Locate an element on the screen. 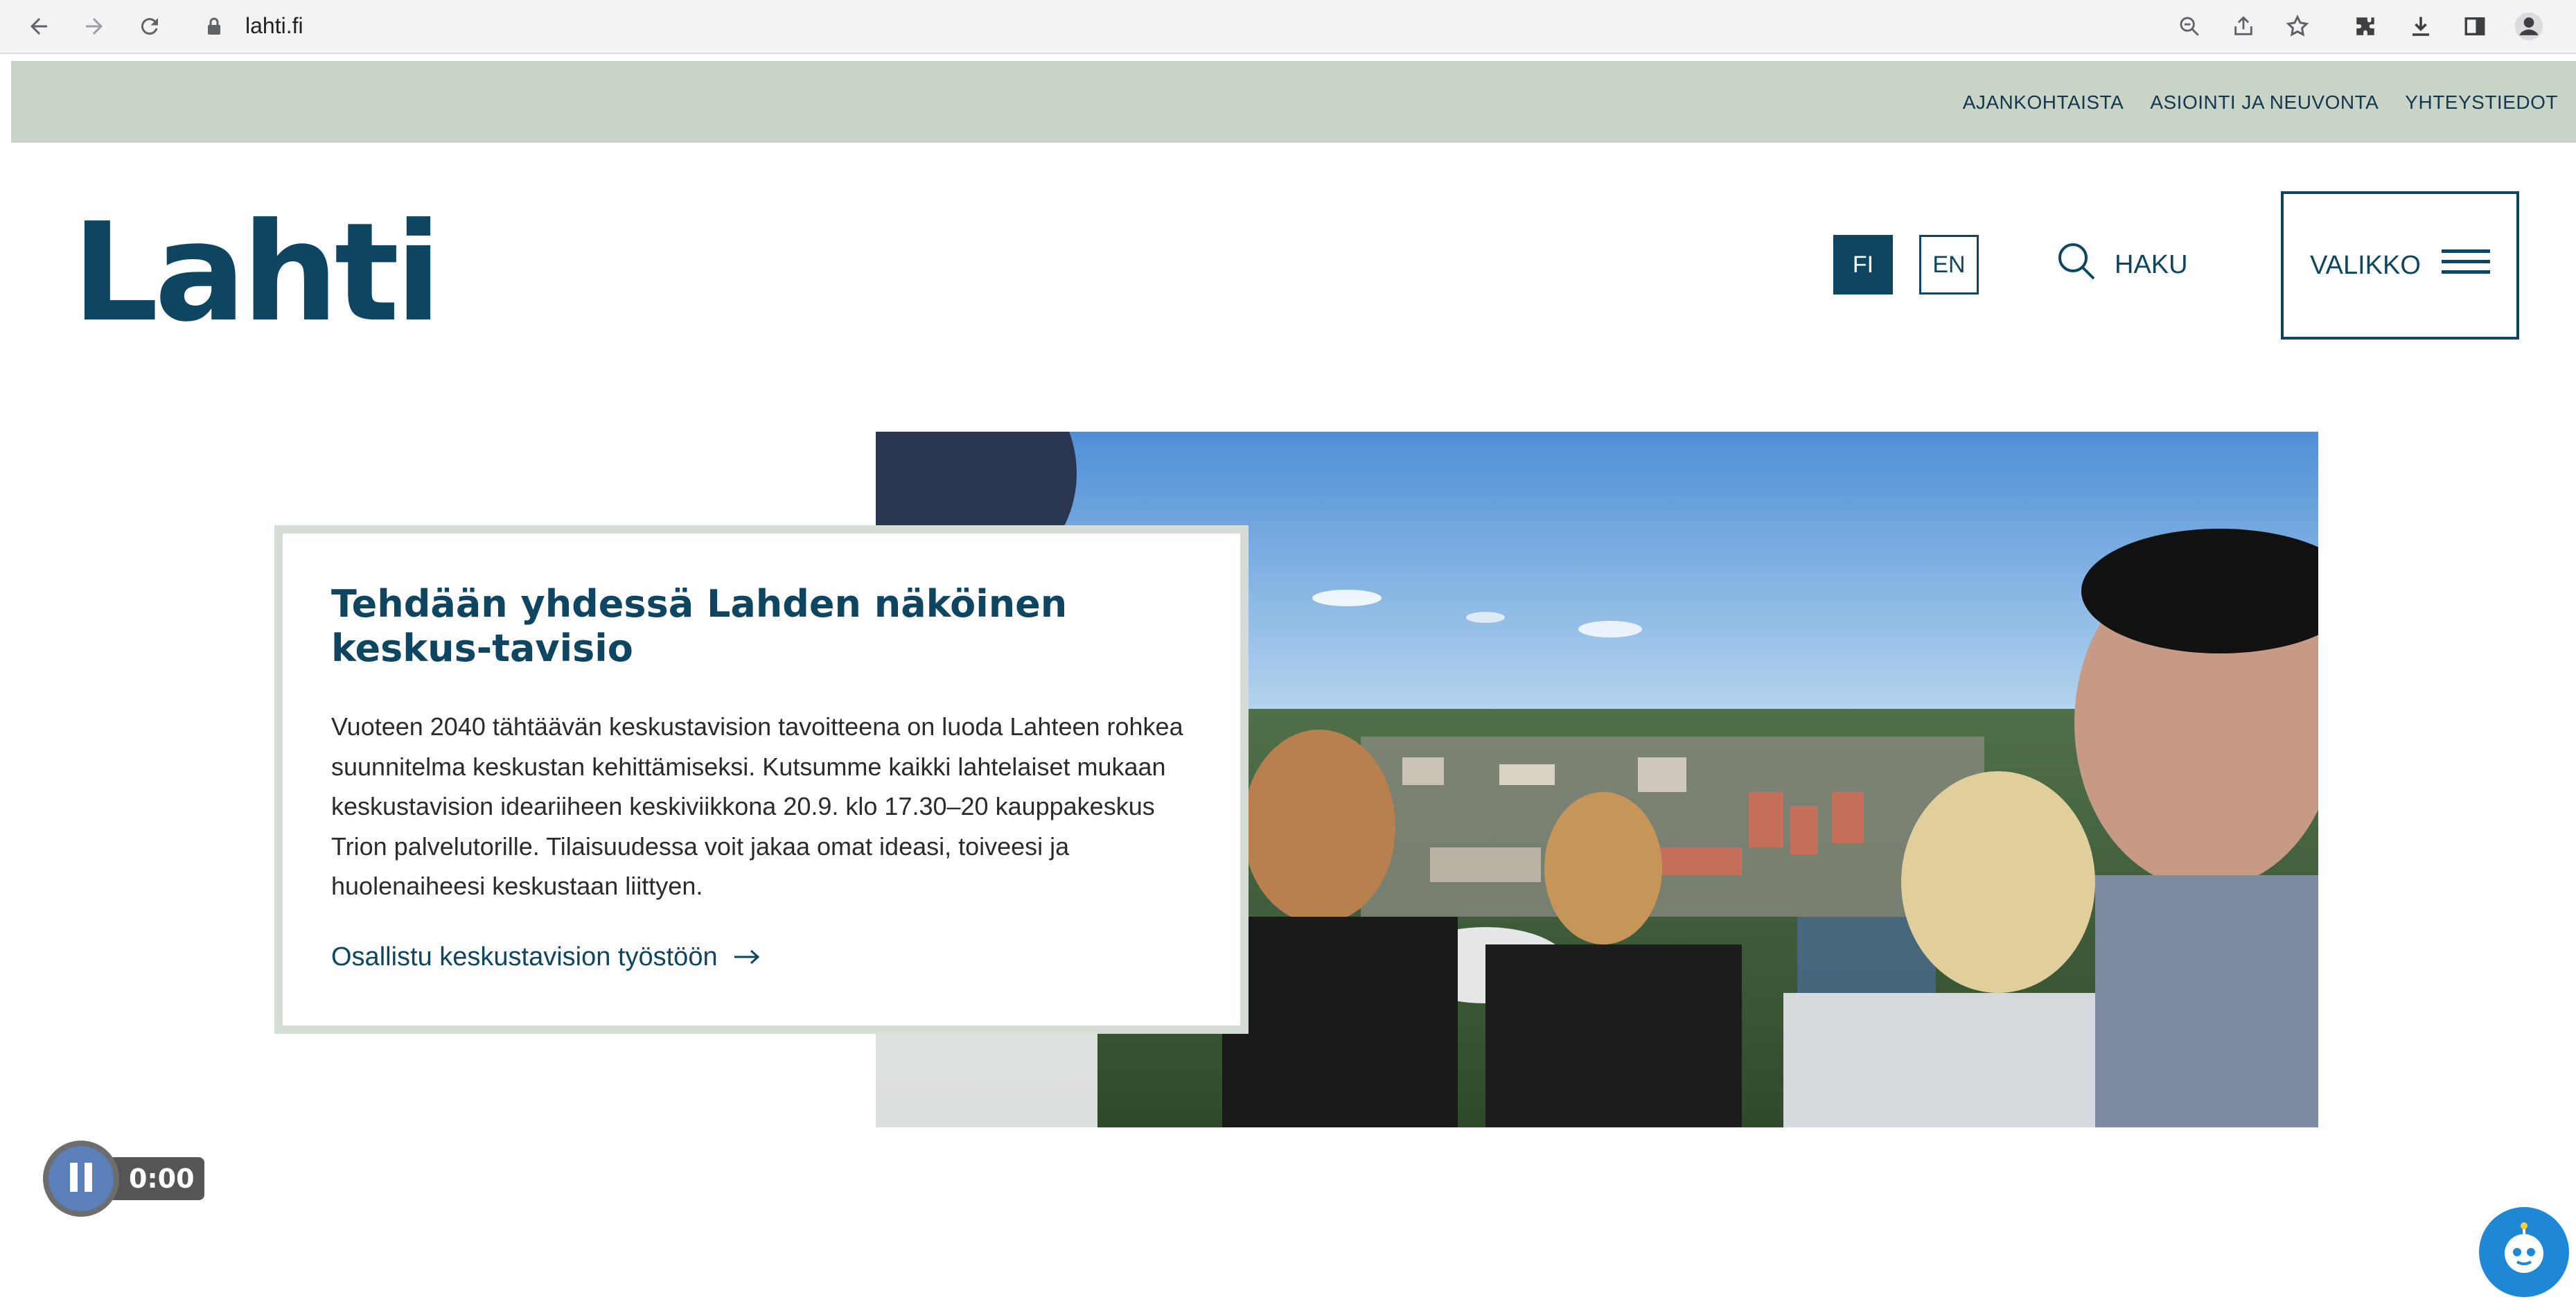 The width and height of the screenshot is (2576, 1302). language-en-button: EN is located at coordinates (1949, 264).